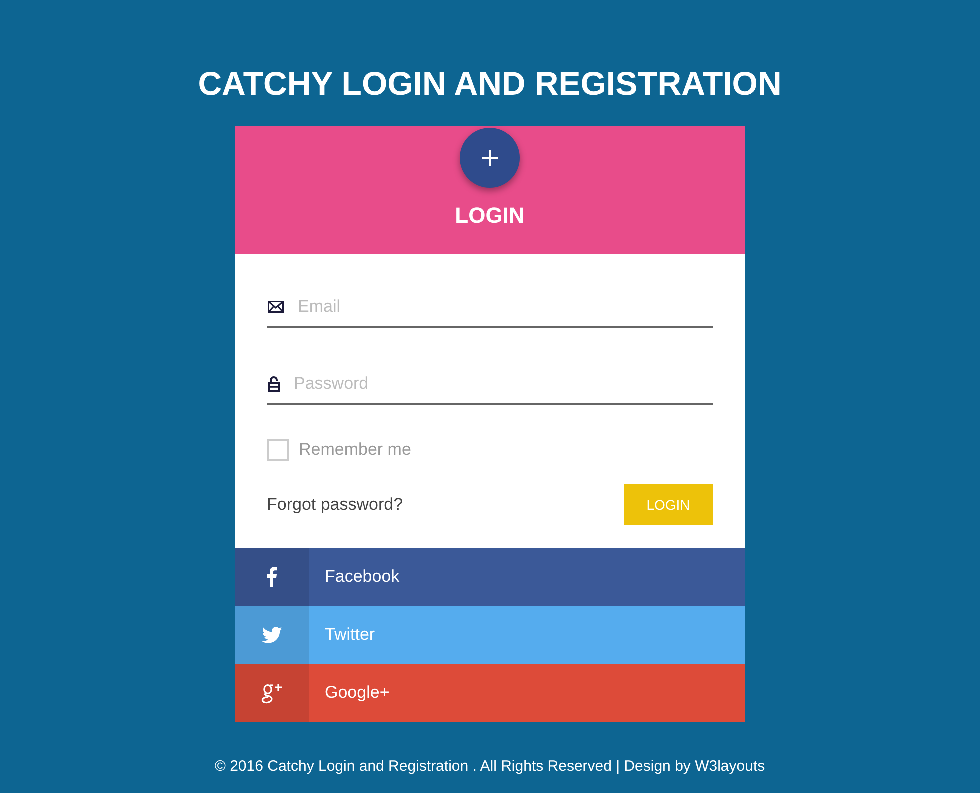 This screenshot has width=980, height=793. What do you see at coordinates (355, 450) in the screenshot?
I see `remember-label: Remember me` at bounding box center [355, 450].